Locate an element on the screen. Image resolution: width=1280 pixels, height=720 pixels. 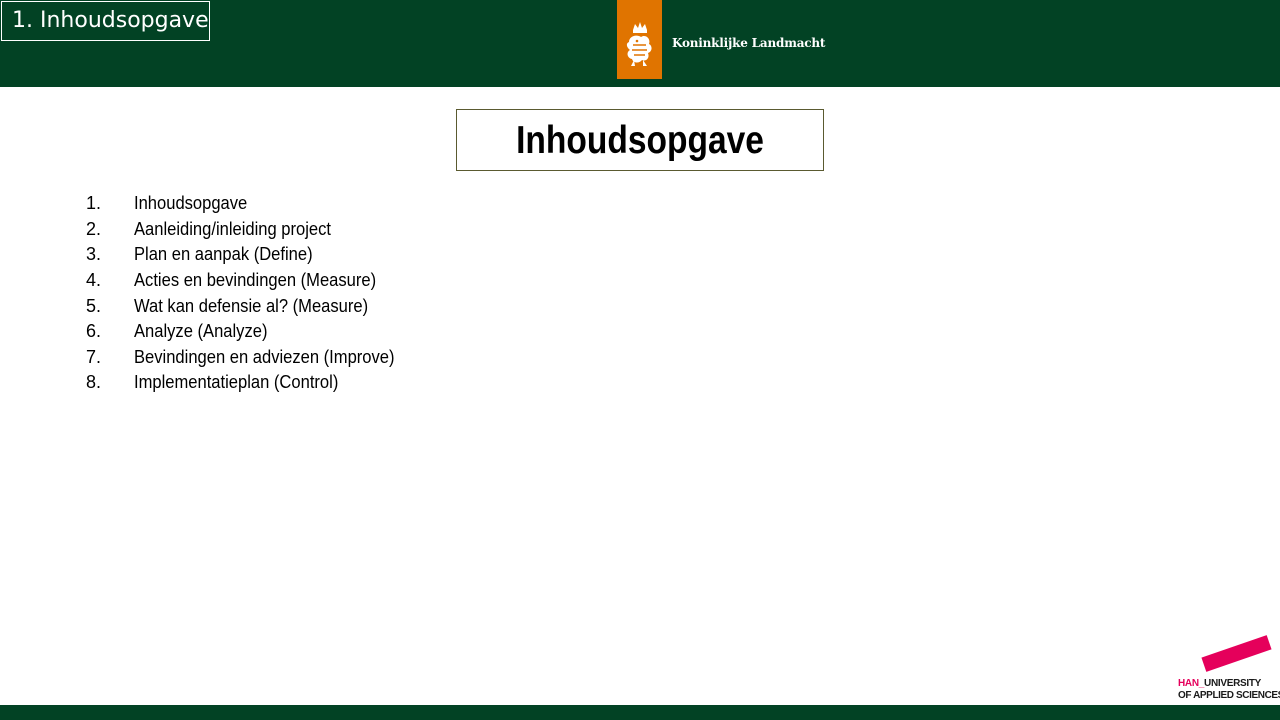
title-box: Inhoudsopgave is located at coordinates (640, 140).